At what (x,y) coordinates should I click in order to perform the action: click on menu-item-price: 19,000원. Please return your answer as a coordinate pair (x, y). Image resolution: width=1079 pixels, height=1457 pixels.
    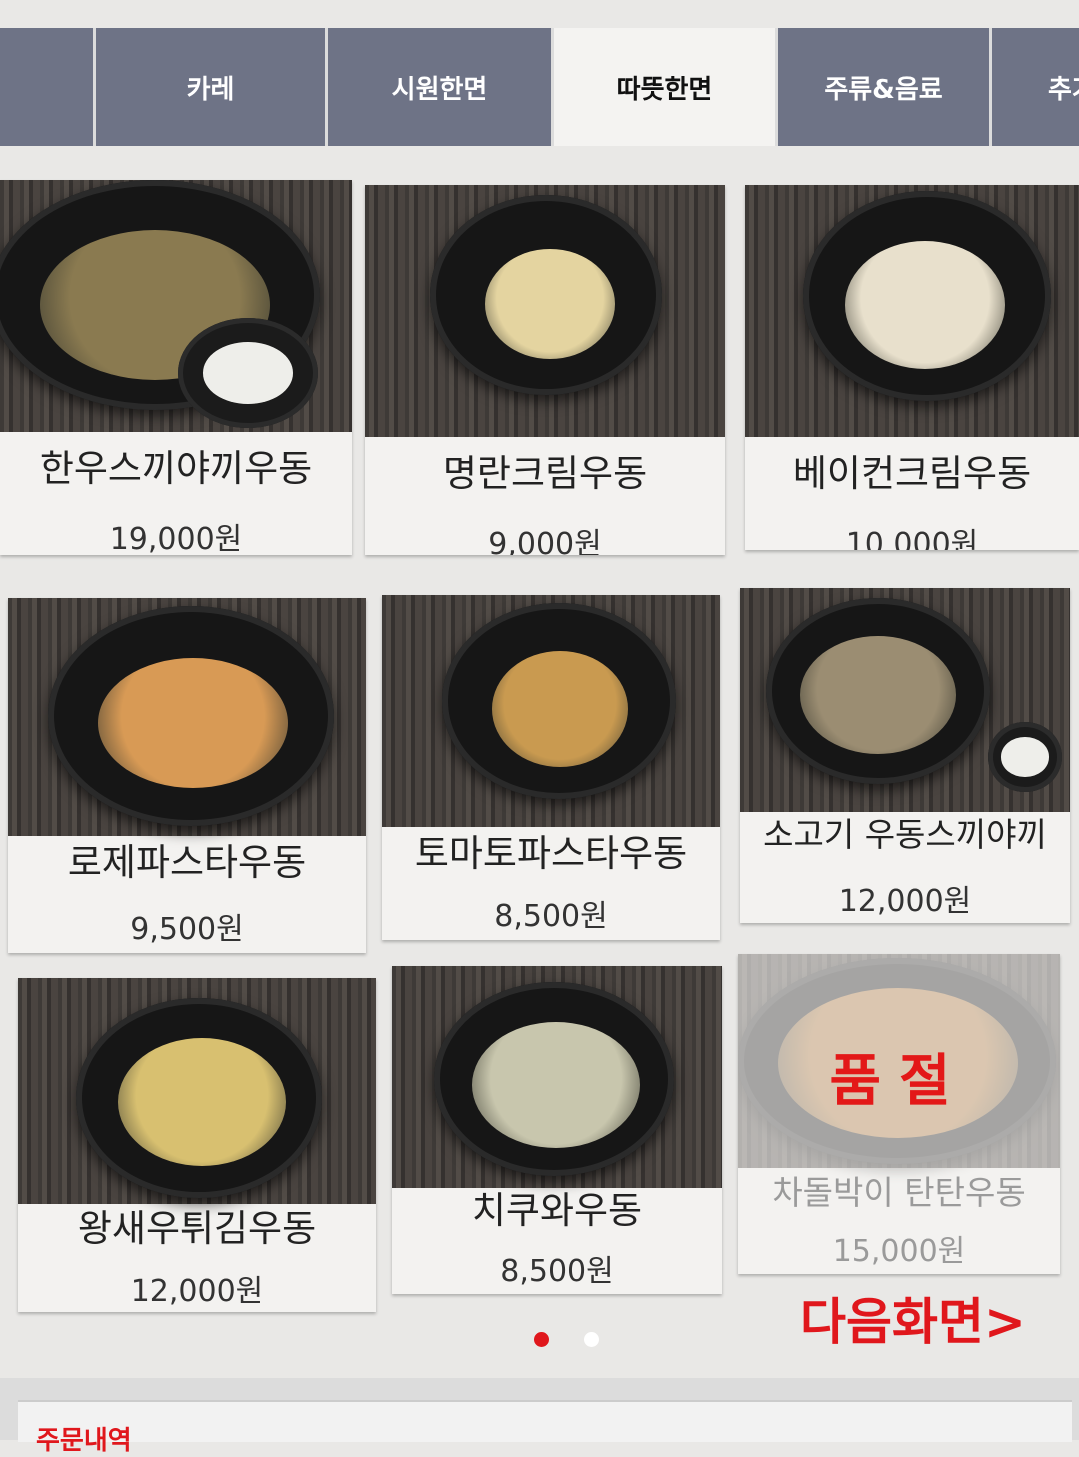
    Looking at the image, I should click on (176, 538).